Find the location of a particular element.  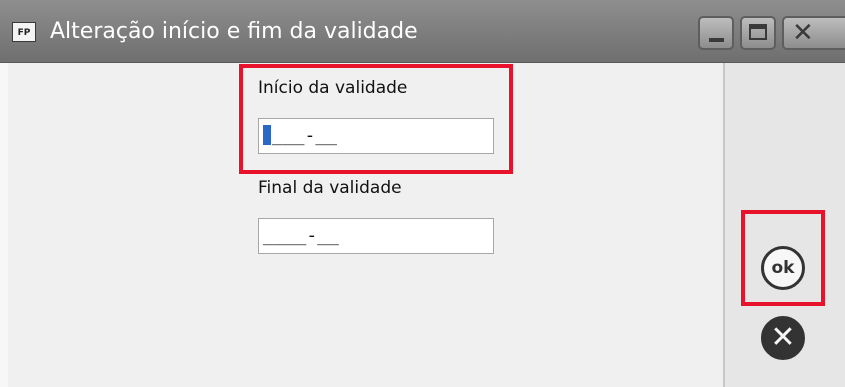

cancel-x-icon: ✕ is located at coordinates (783, 337).